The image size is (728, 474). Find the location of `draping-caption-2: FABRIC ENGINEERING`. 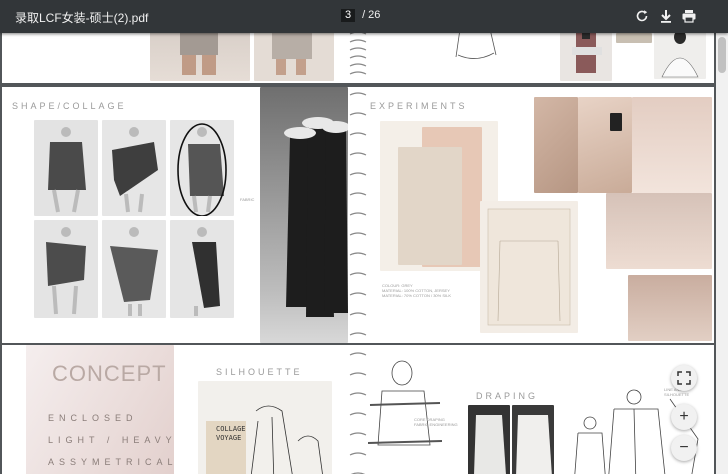

draping-caption-2: FABRIC ENGINEERING is located at coordinates (436, 424).